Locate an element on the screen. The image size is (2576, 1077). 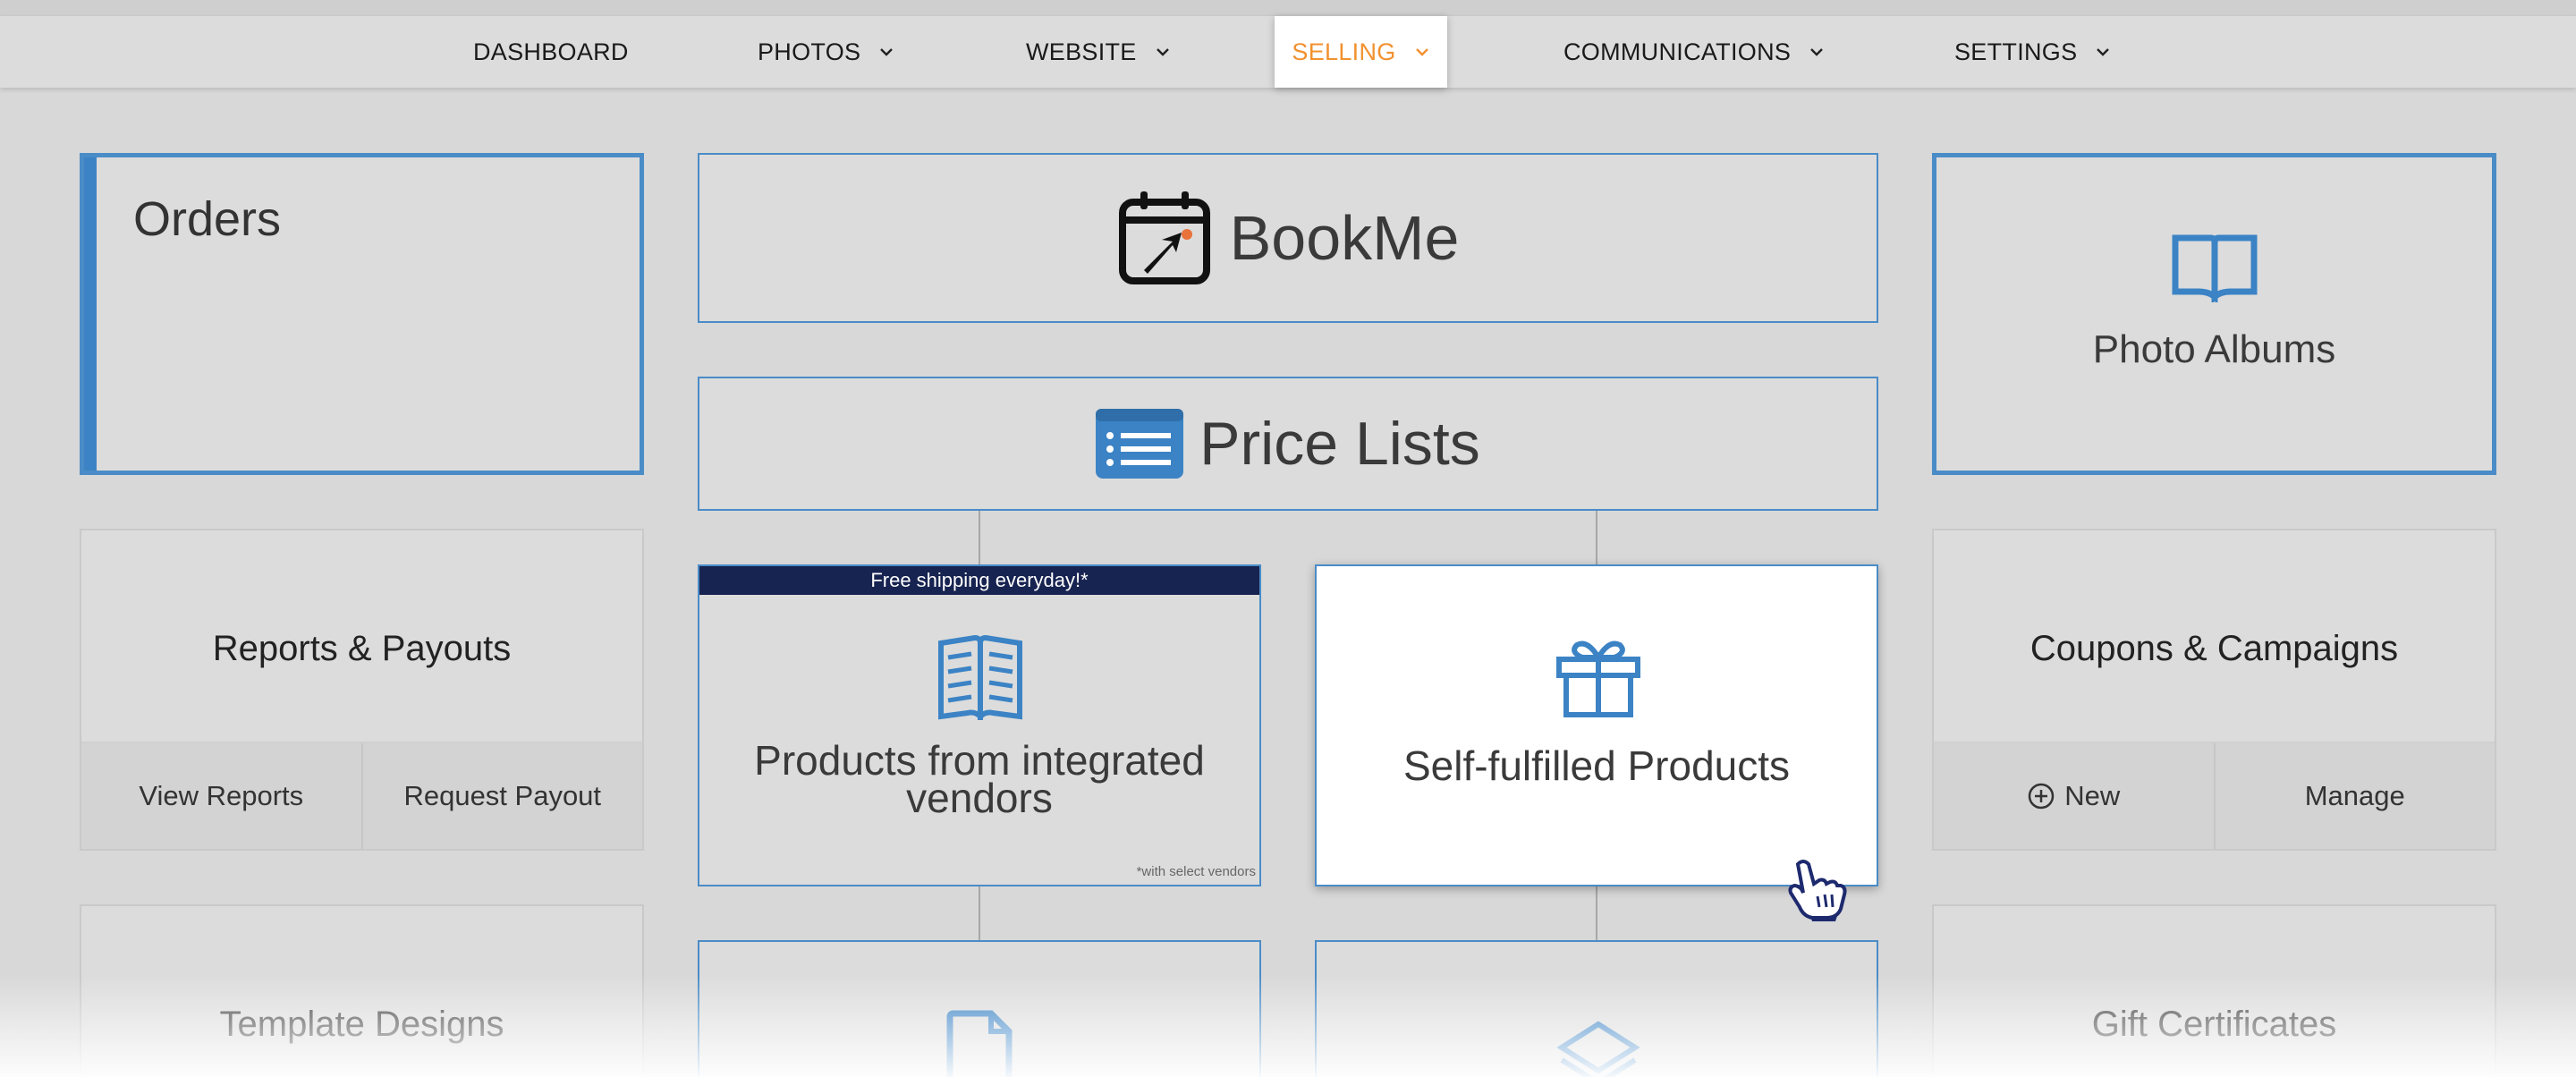
photo-albums-tile: Photo Albums is located at coordinates (2214, 314).